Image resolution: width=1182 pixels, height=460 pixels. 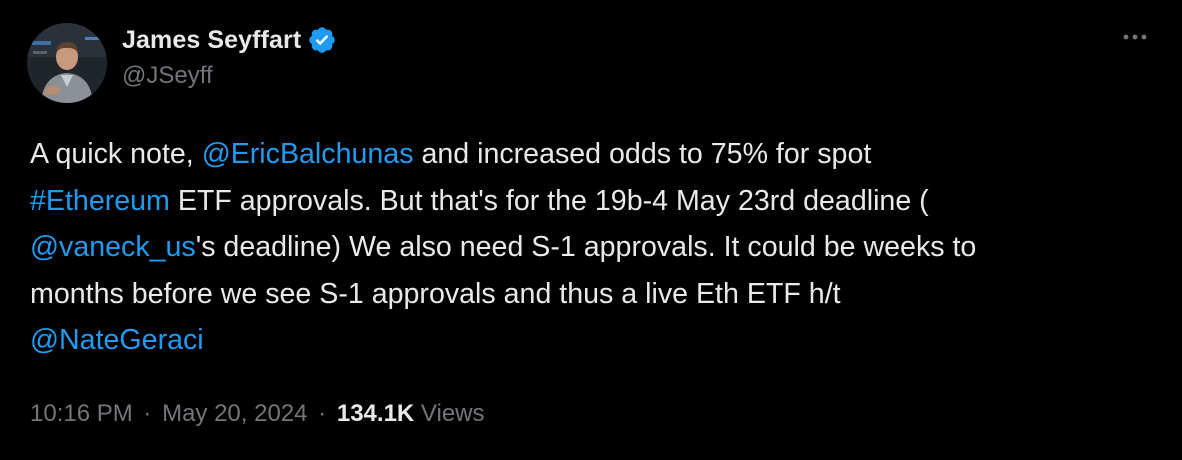 I want to click on hashtag-link: #Ethereum, so click(x=100, y=201).